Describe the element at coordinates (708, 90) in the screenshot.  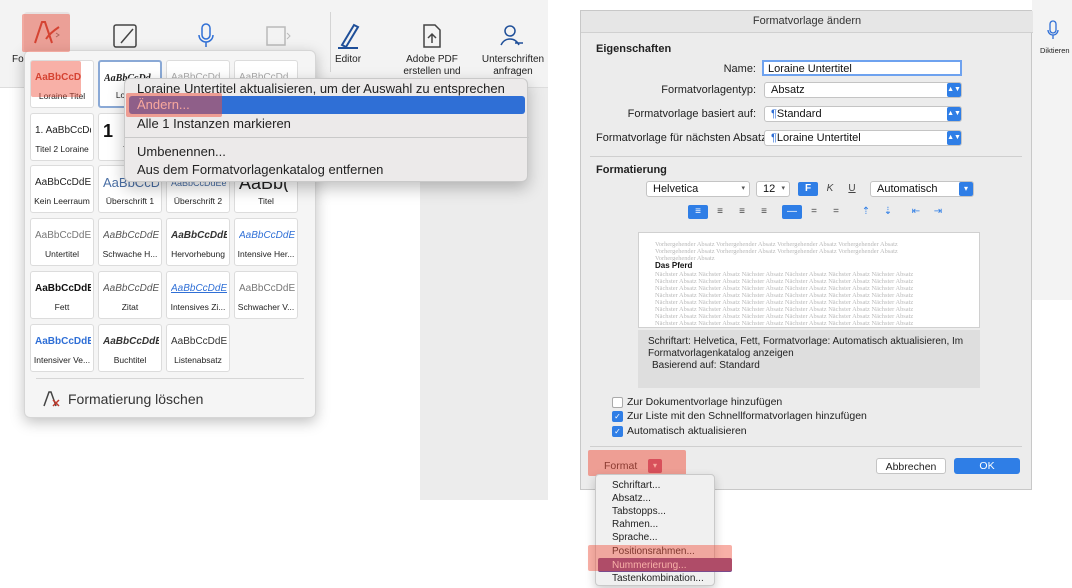
I see `style-type-label: Formatvorlagentyp:` at that location.